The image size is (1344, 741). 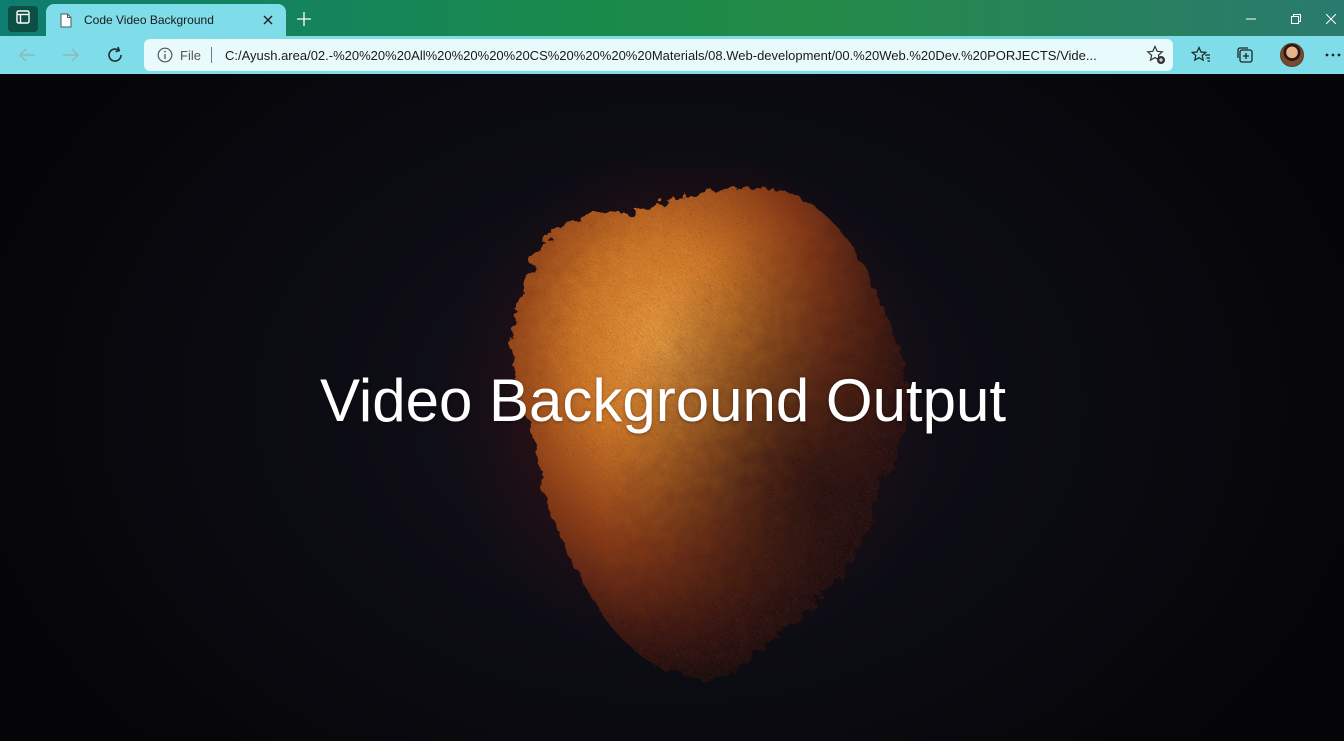 I want to click on favorites-button, so click(x=1201, y=55).